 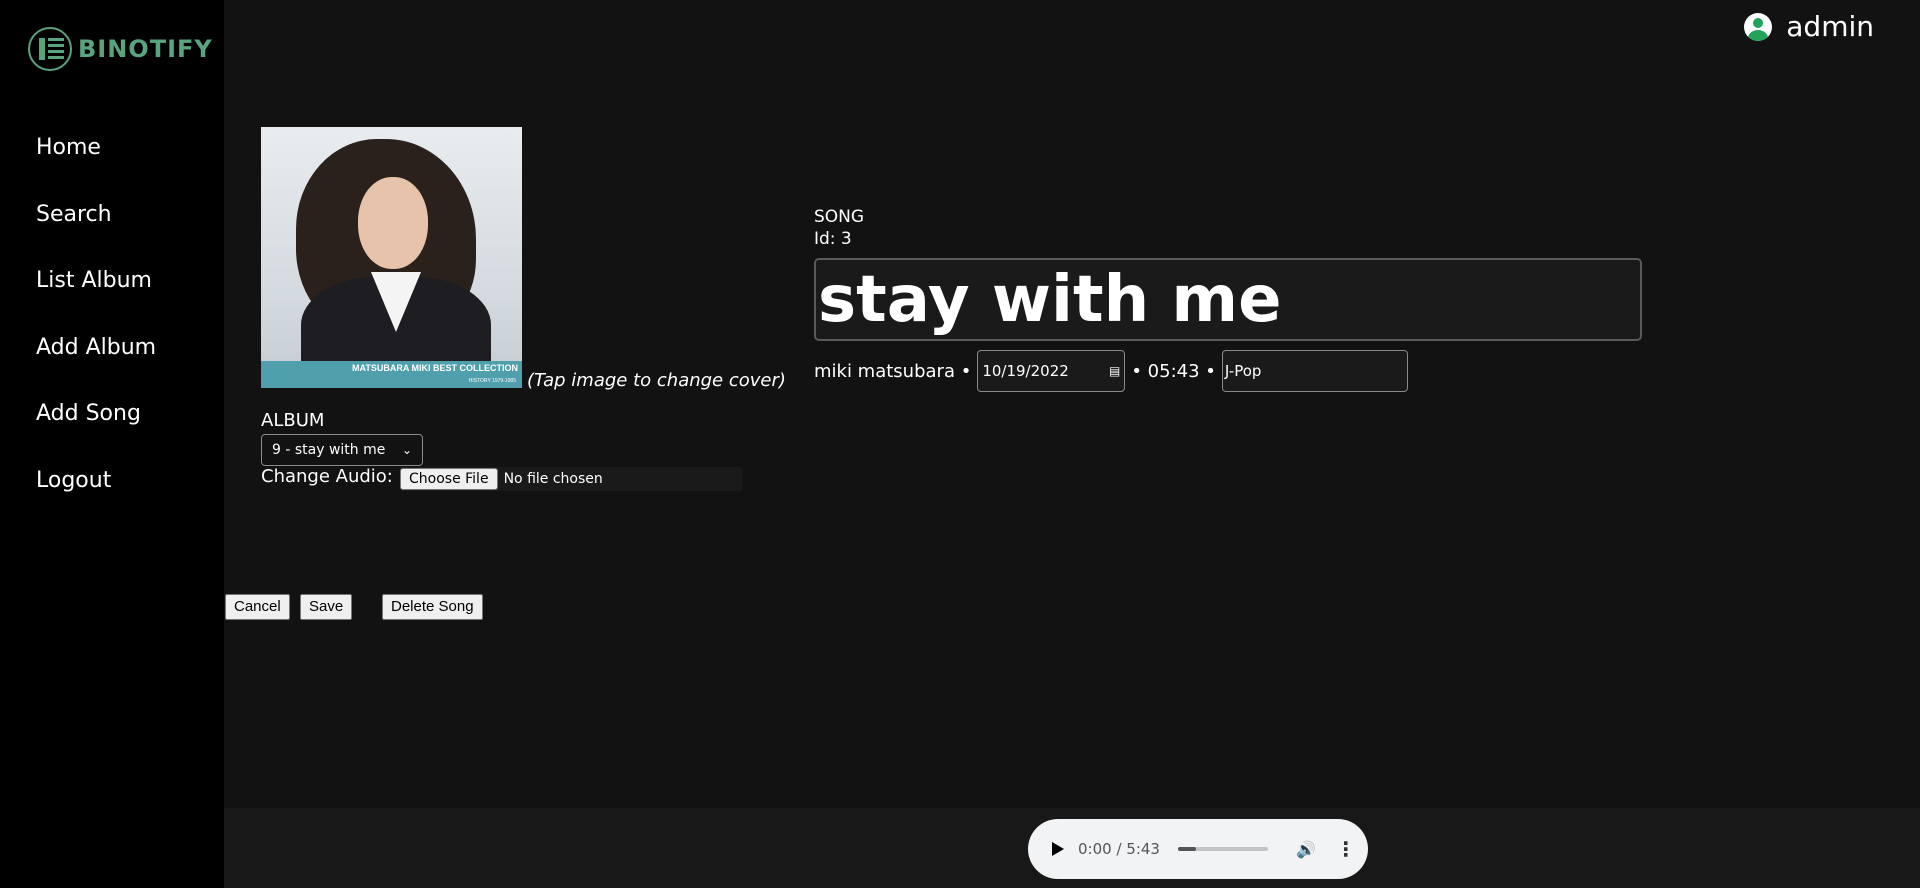 I want to click on file-status: No file chosen, so click(x=553, y=479).